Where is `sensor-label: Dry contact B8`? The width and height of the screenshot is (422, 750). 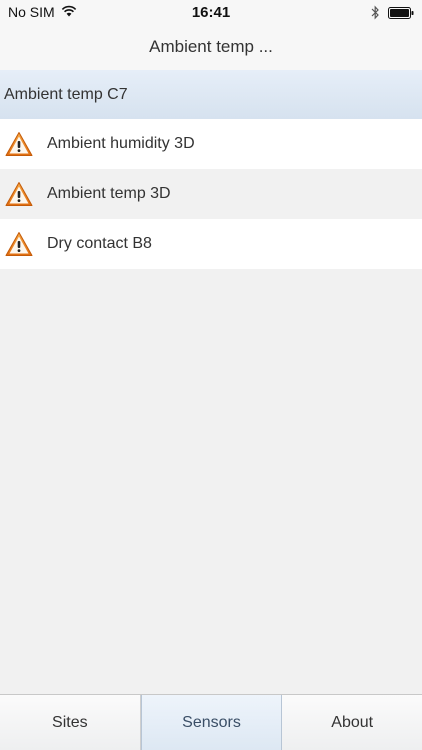 sensor-label: Dry contact B8 is located at coordinates (99, 243).